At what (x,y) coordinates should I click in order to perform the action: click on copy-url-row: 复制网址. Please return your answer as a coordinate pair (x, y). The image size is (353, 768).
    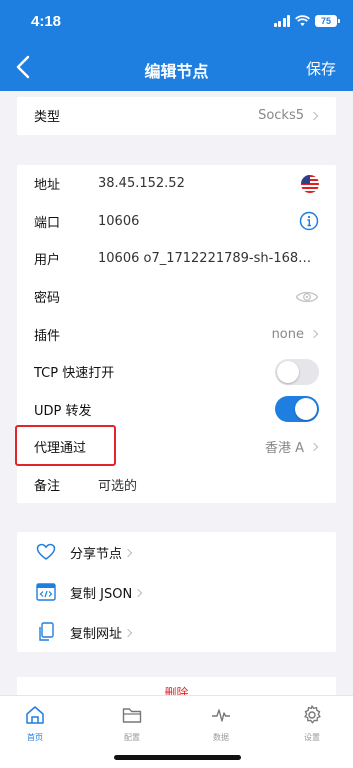
    Looking at the image, I should click on (176, 632).